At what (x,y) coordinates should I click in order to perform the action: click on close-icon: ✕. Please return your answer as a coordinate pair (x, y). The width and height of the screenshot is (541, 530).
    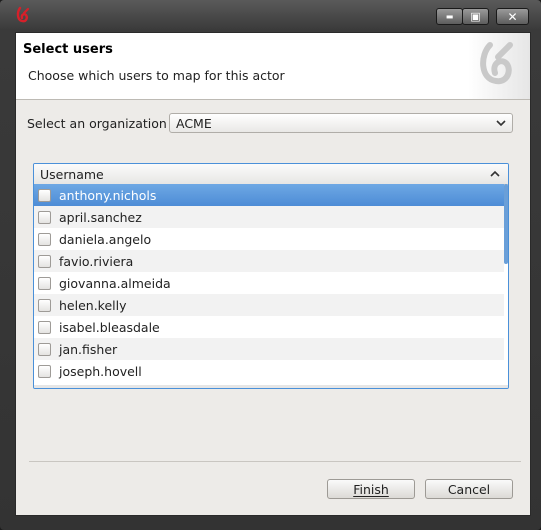
    Looking at the image, I should click on (512, 16).